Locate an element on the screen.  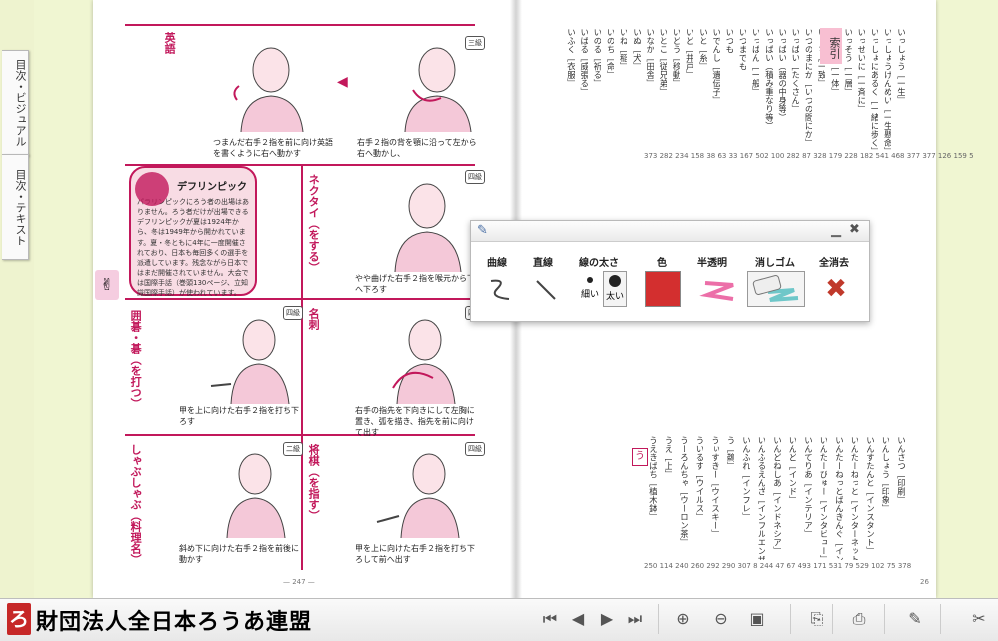
index-entry: ういるす［ウイルス］ is located at coordinates (699, 498).